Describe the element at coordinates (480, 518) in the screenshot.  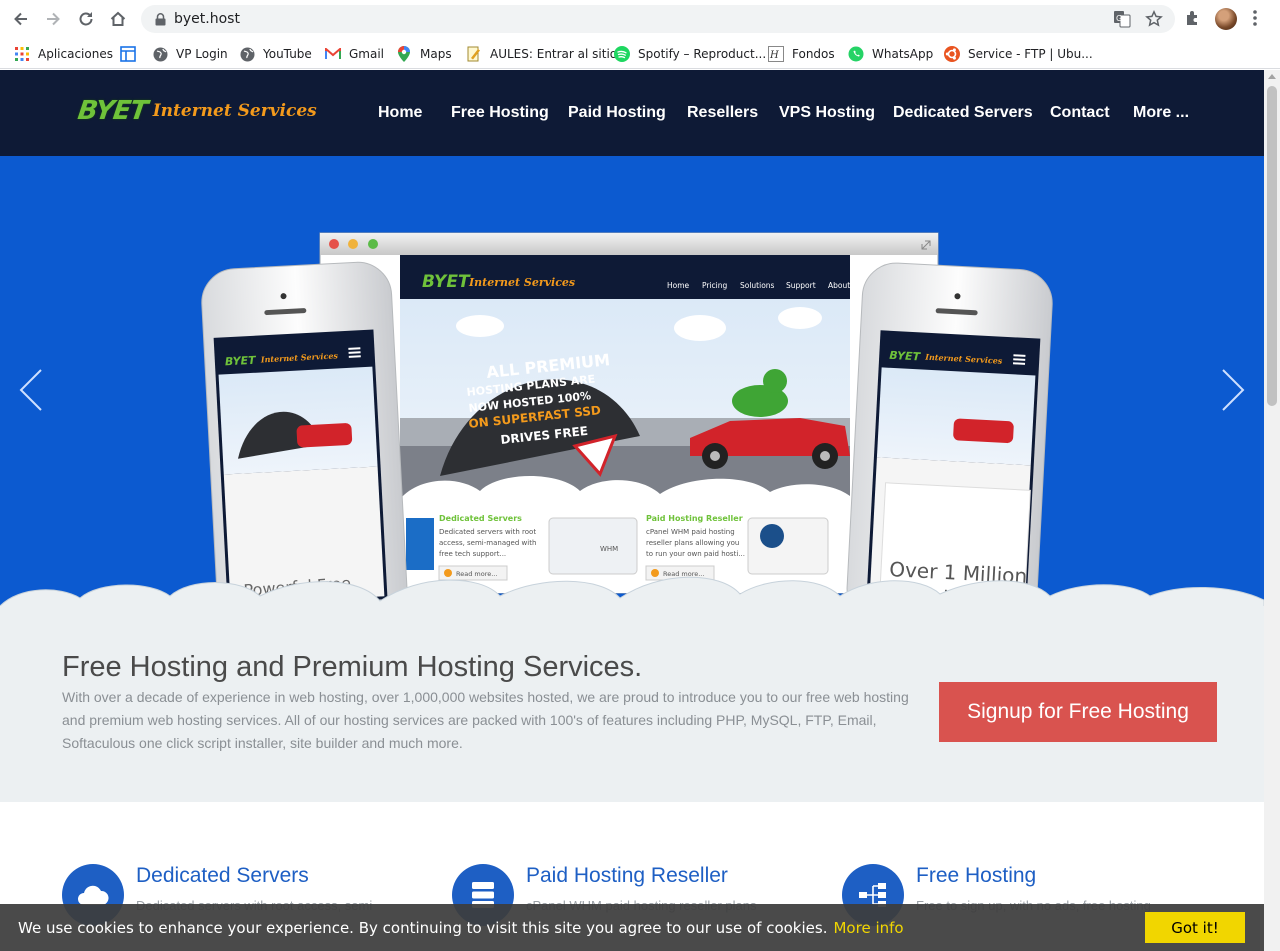
I see `card-1-title: Dedicated Servers` at that location.